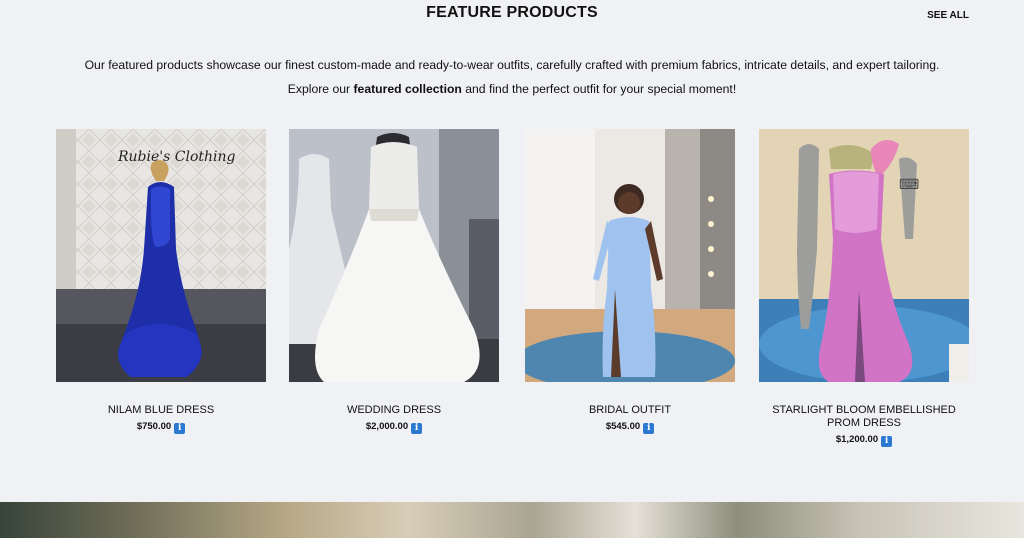 Image resolution: width=1024 pixels, height=538 pixels. What do you see at coordinates (161, 255) in the screenshot?
I see `product-image-nilam-blue-dress: Rubie's Clothing` at bounding box center [161, 255].